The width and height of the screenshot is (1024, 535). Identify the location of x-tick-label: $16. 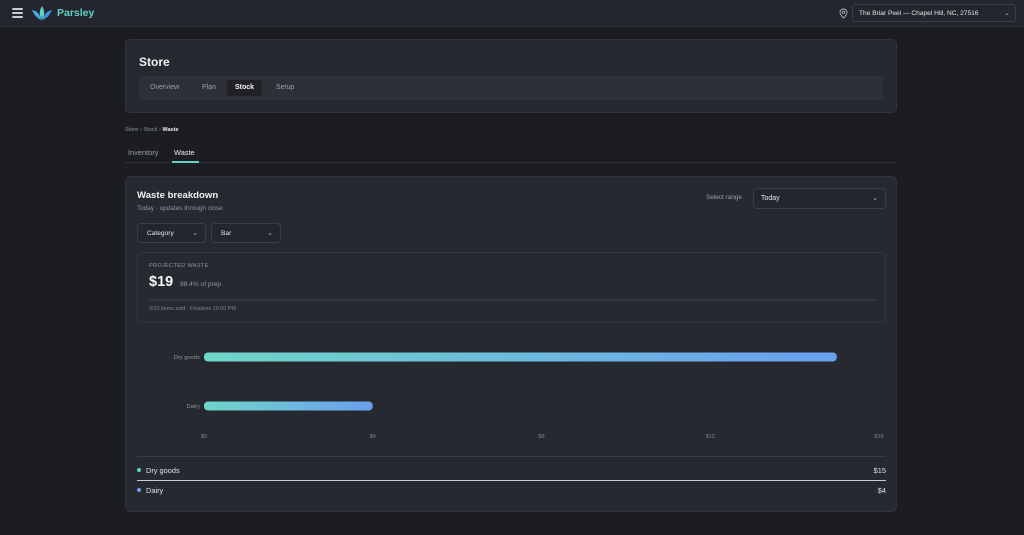
(878, 437).